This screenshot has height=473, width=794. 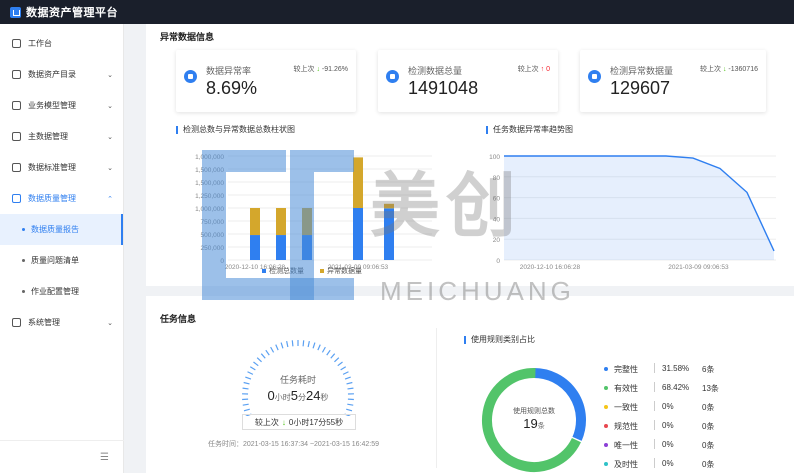 I want to click on dashboard-icon, so click(x=16, y=43).